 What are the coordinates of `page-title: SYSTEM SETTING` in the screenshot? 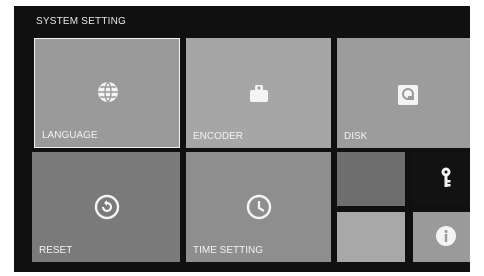 It's located at (81, 21).